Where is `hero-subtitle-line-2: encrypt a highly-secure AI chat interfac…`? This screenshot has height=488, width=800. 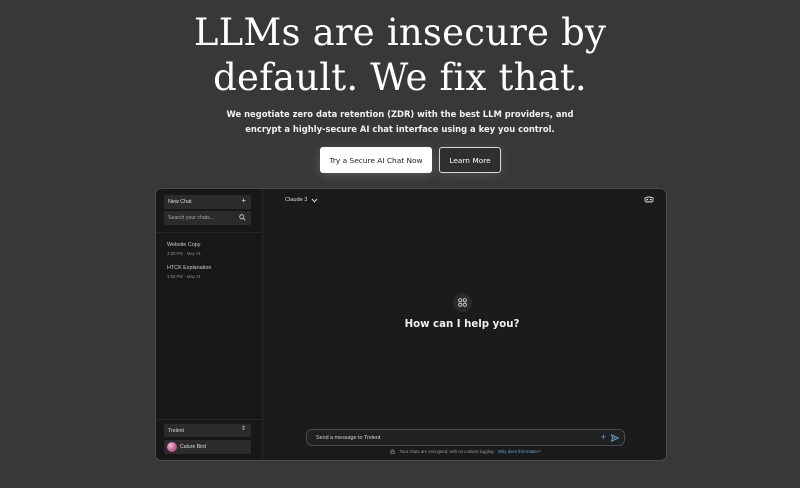 hero-subtitle-line-2: encrypt a highly-secure AI chat interfac… is located at coordinates (400, 129).